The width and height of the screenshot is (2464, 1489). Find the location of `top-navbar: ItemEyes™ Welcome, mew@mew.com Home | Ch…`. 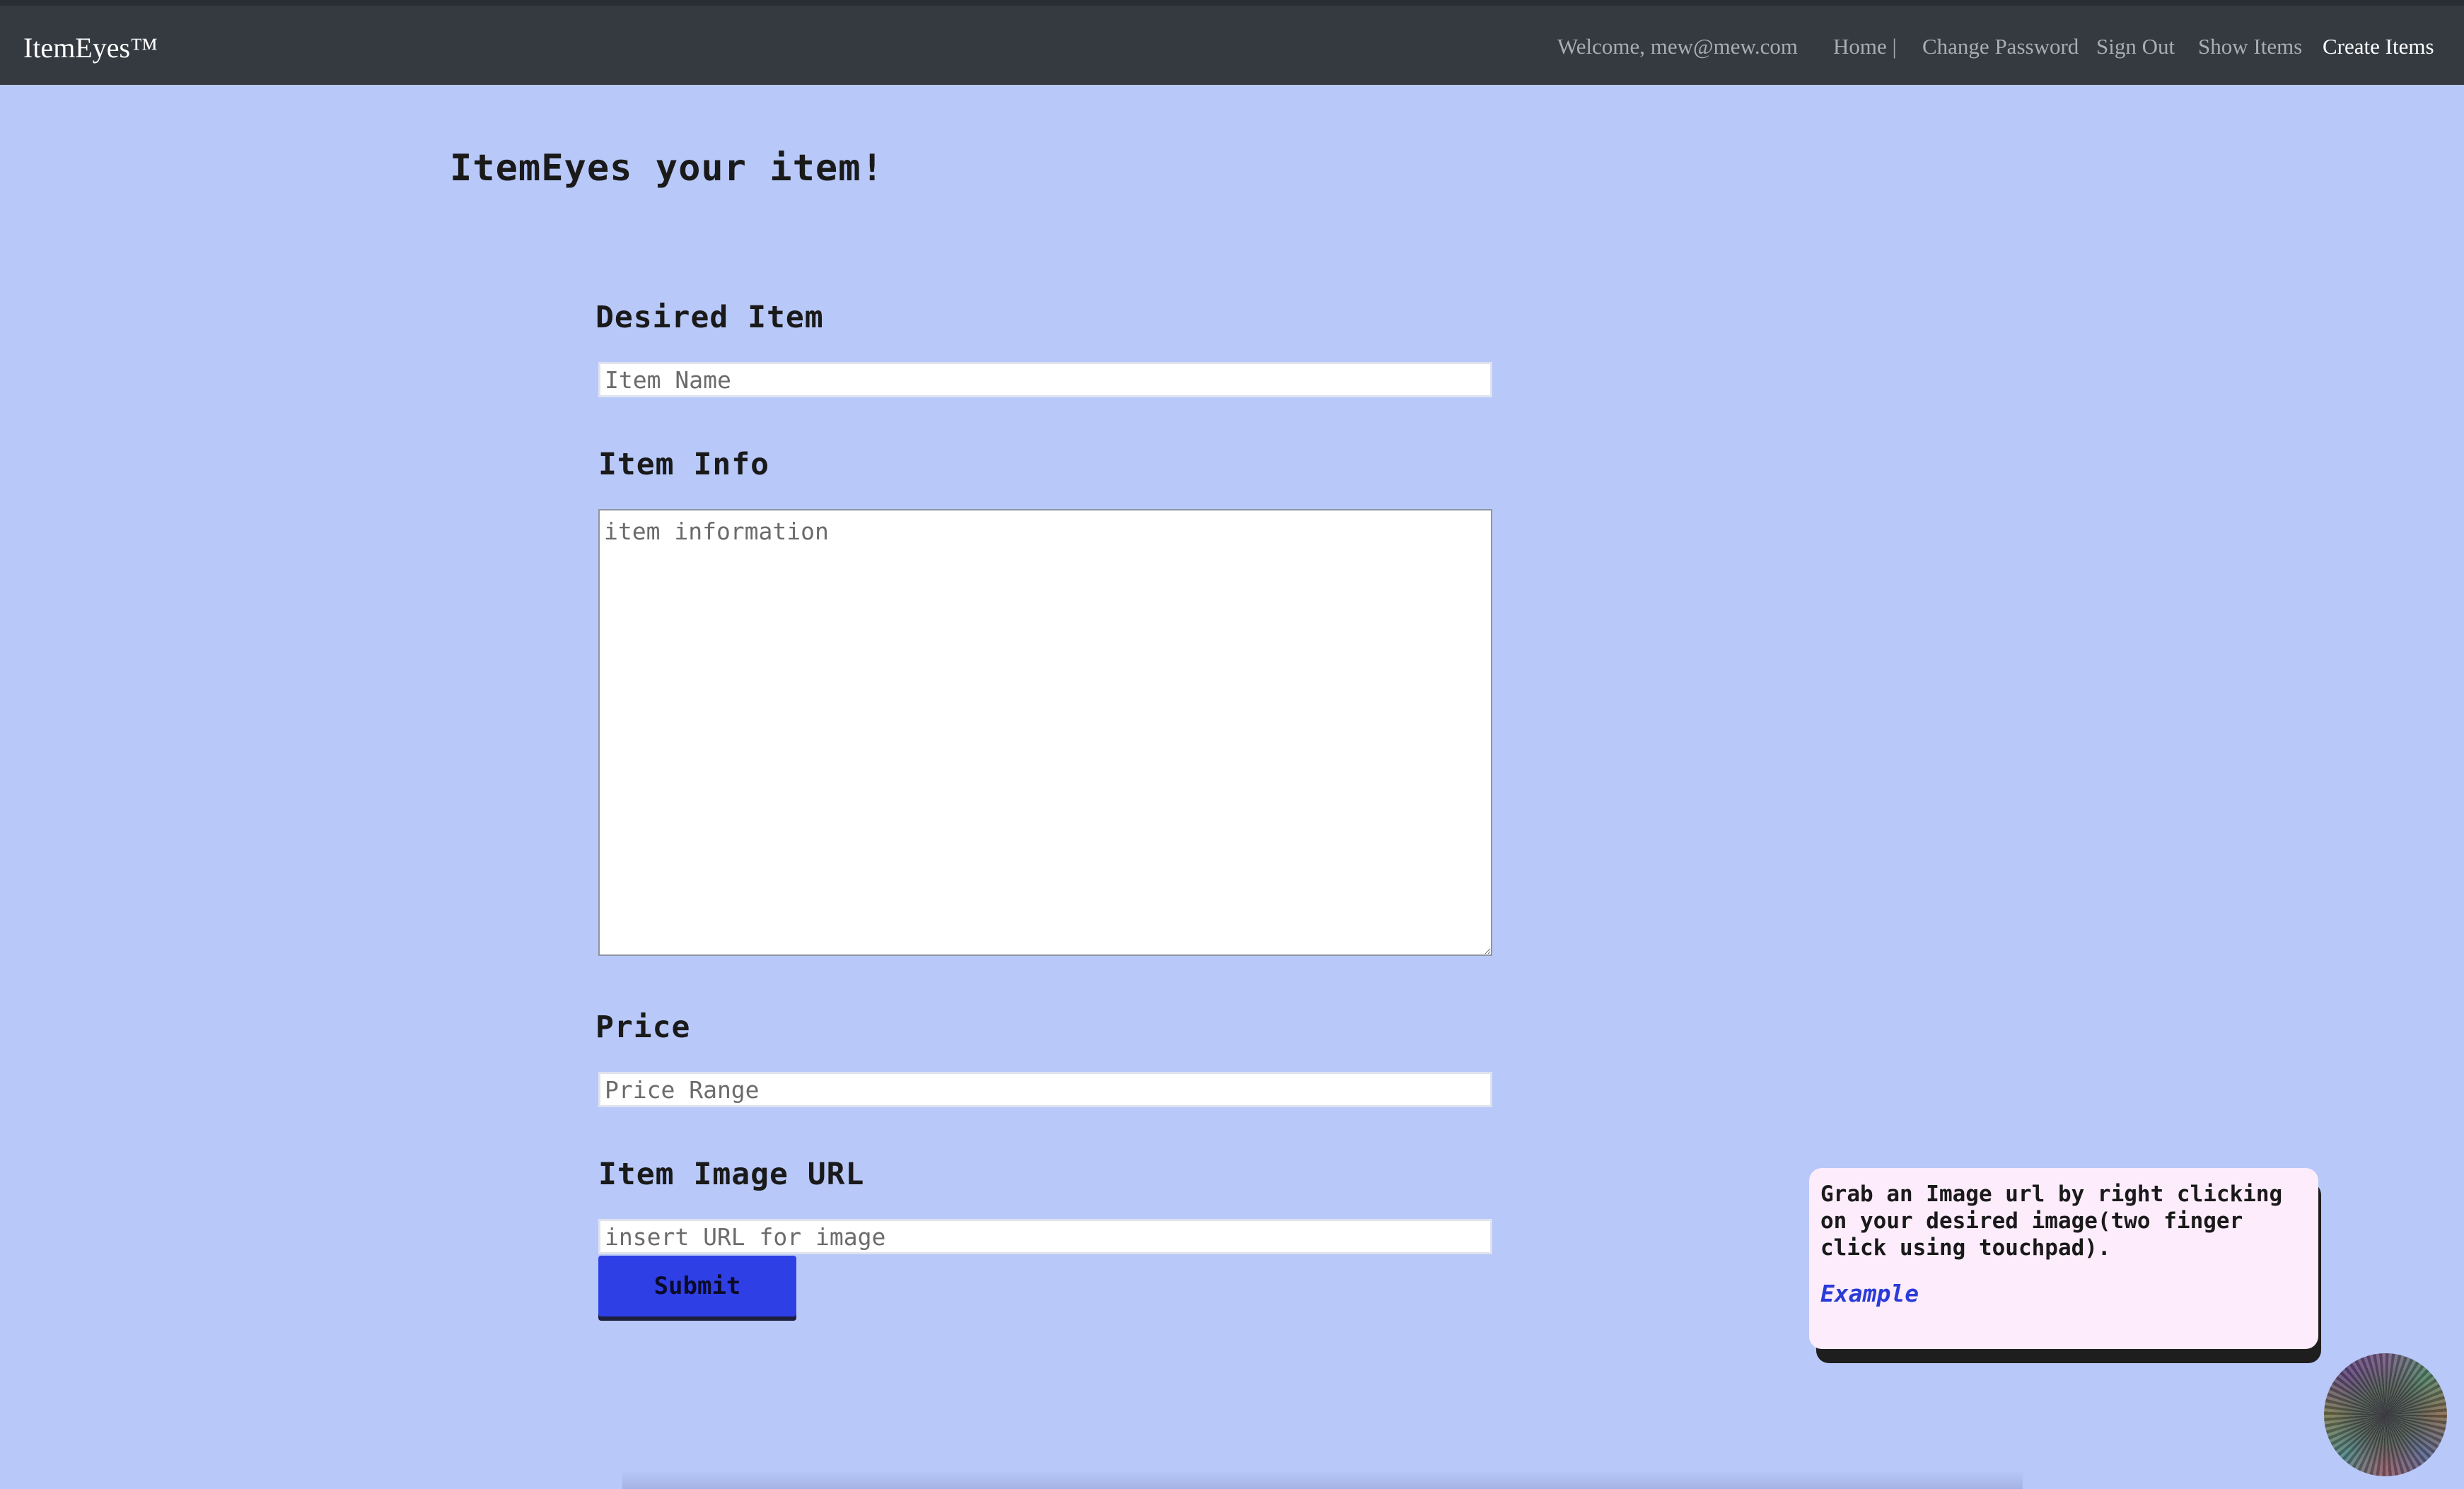

top-navbar: ItemEyes™ Welcome, mew@mew.com Home | Ch… is located at coordinates (1232, 42).